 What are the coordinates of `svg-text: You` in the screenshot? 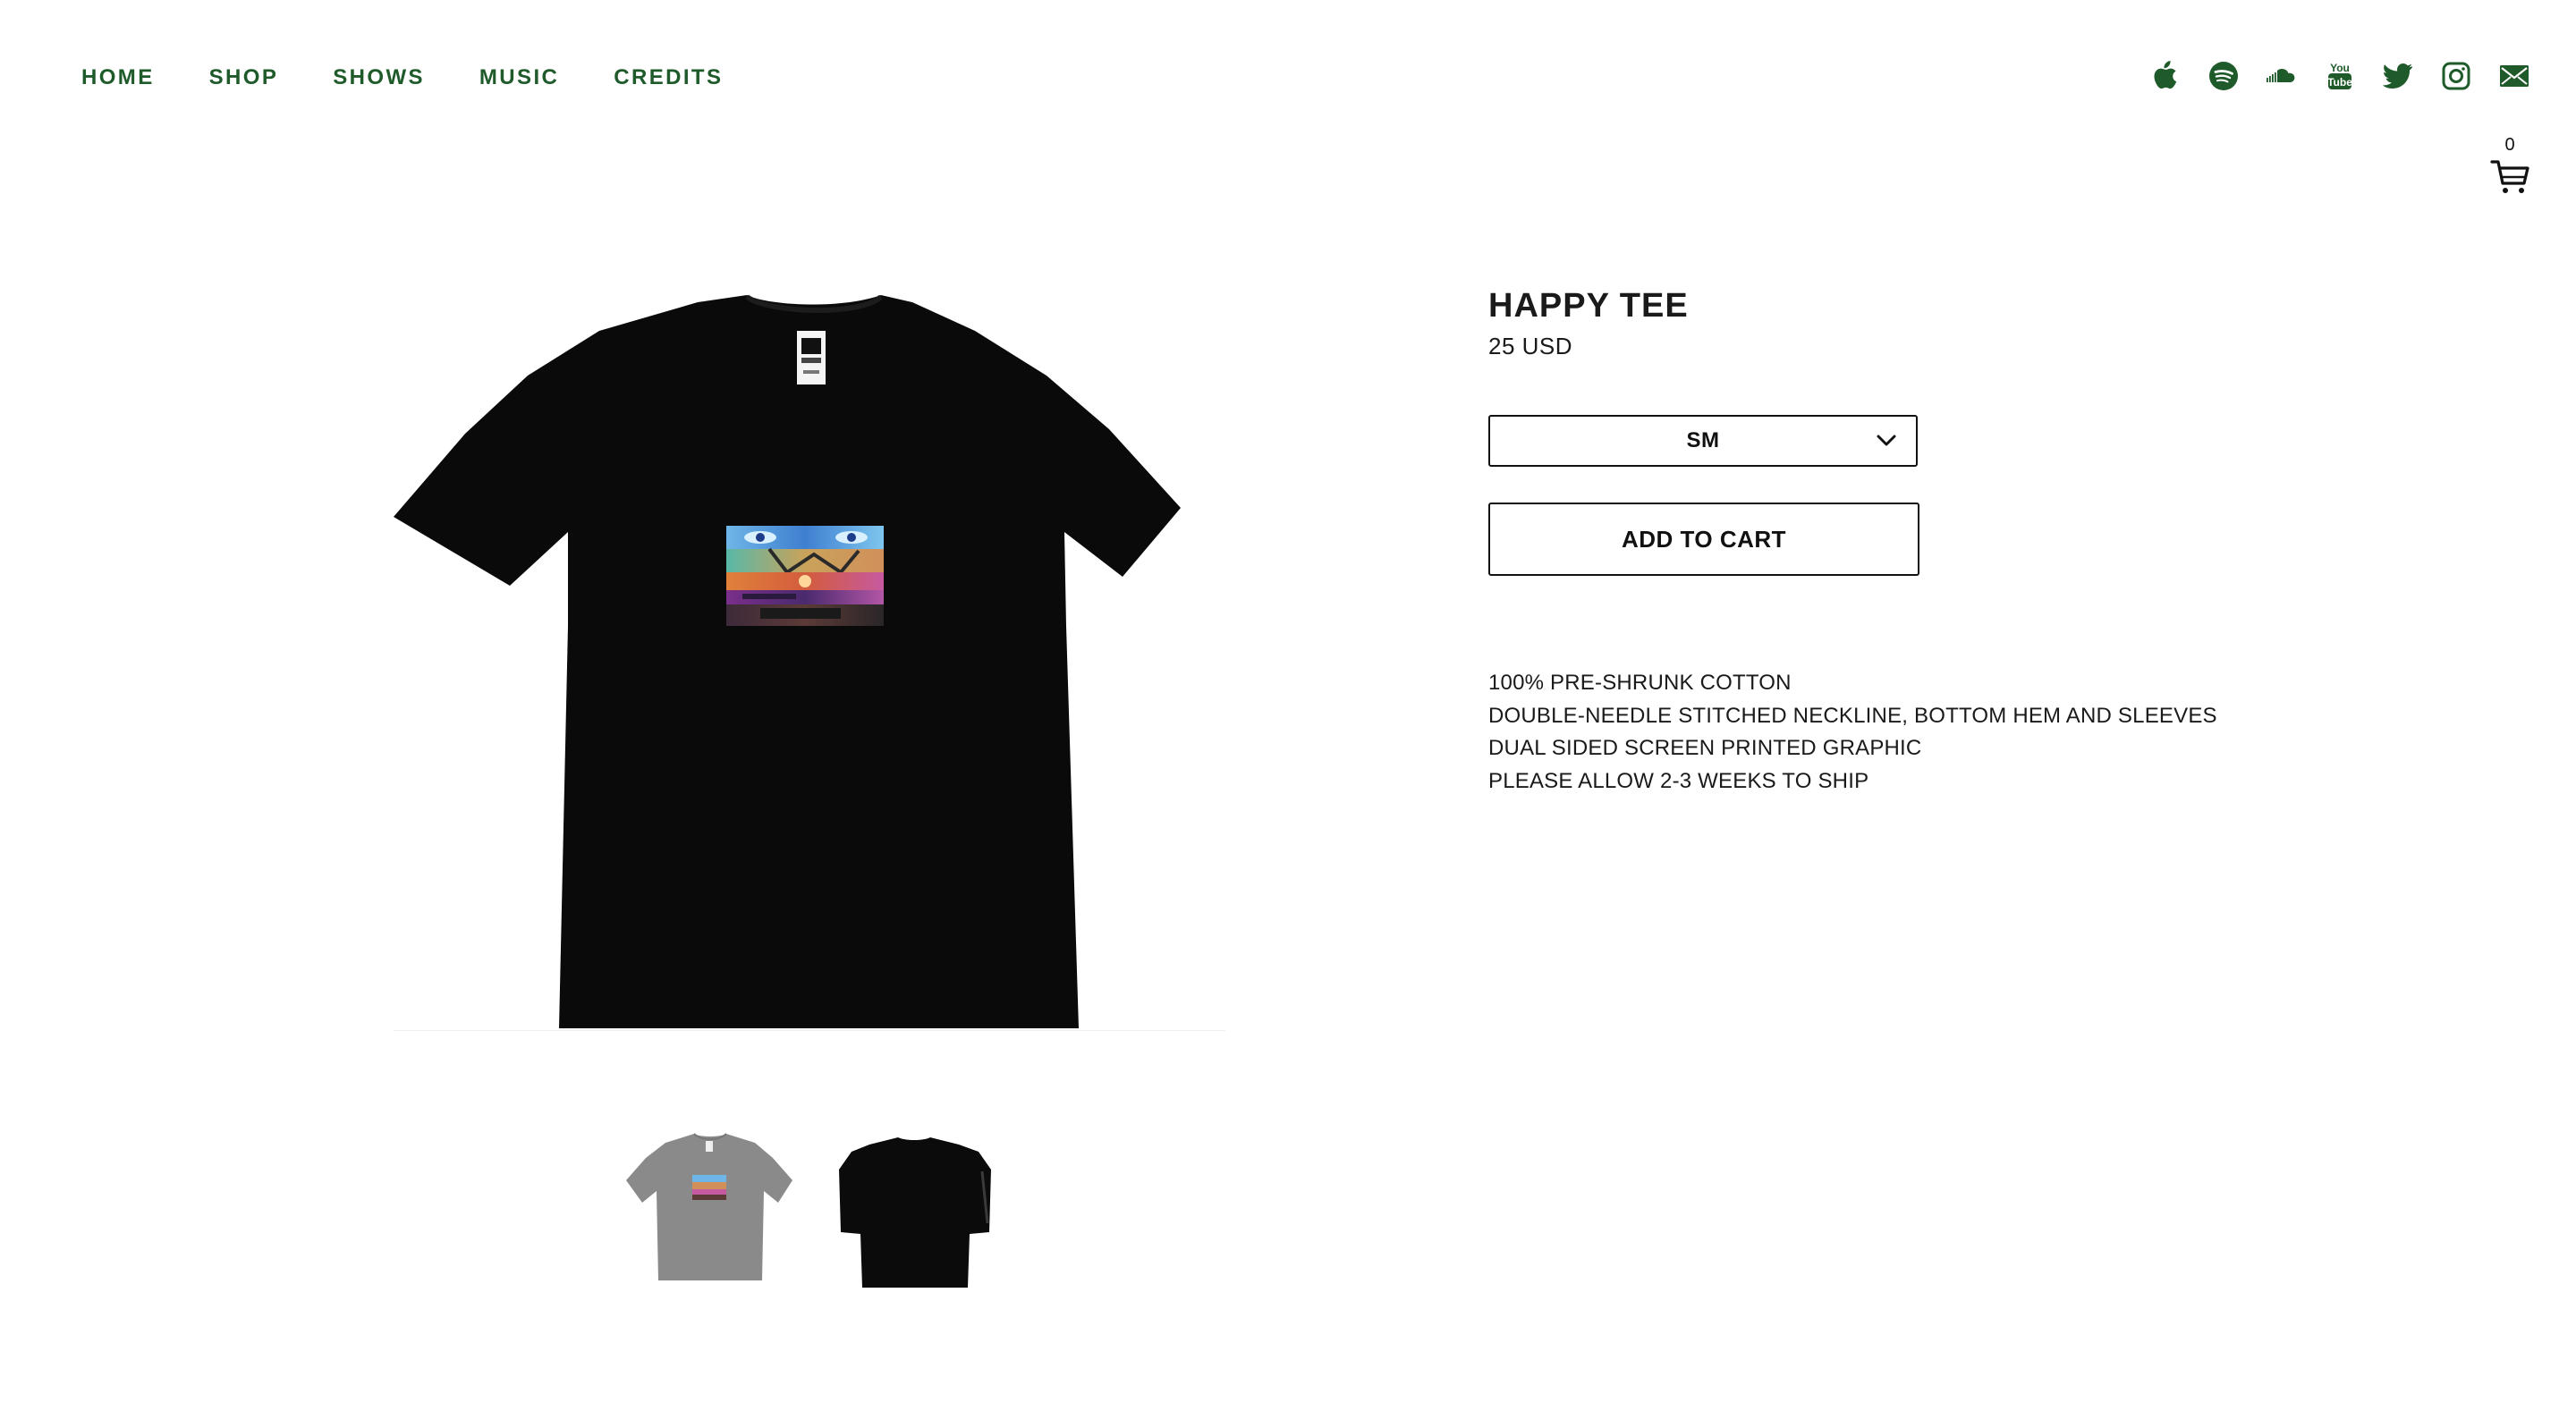 It's located at (2340, 68).